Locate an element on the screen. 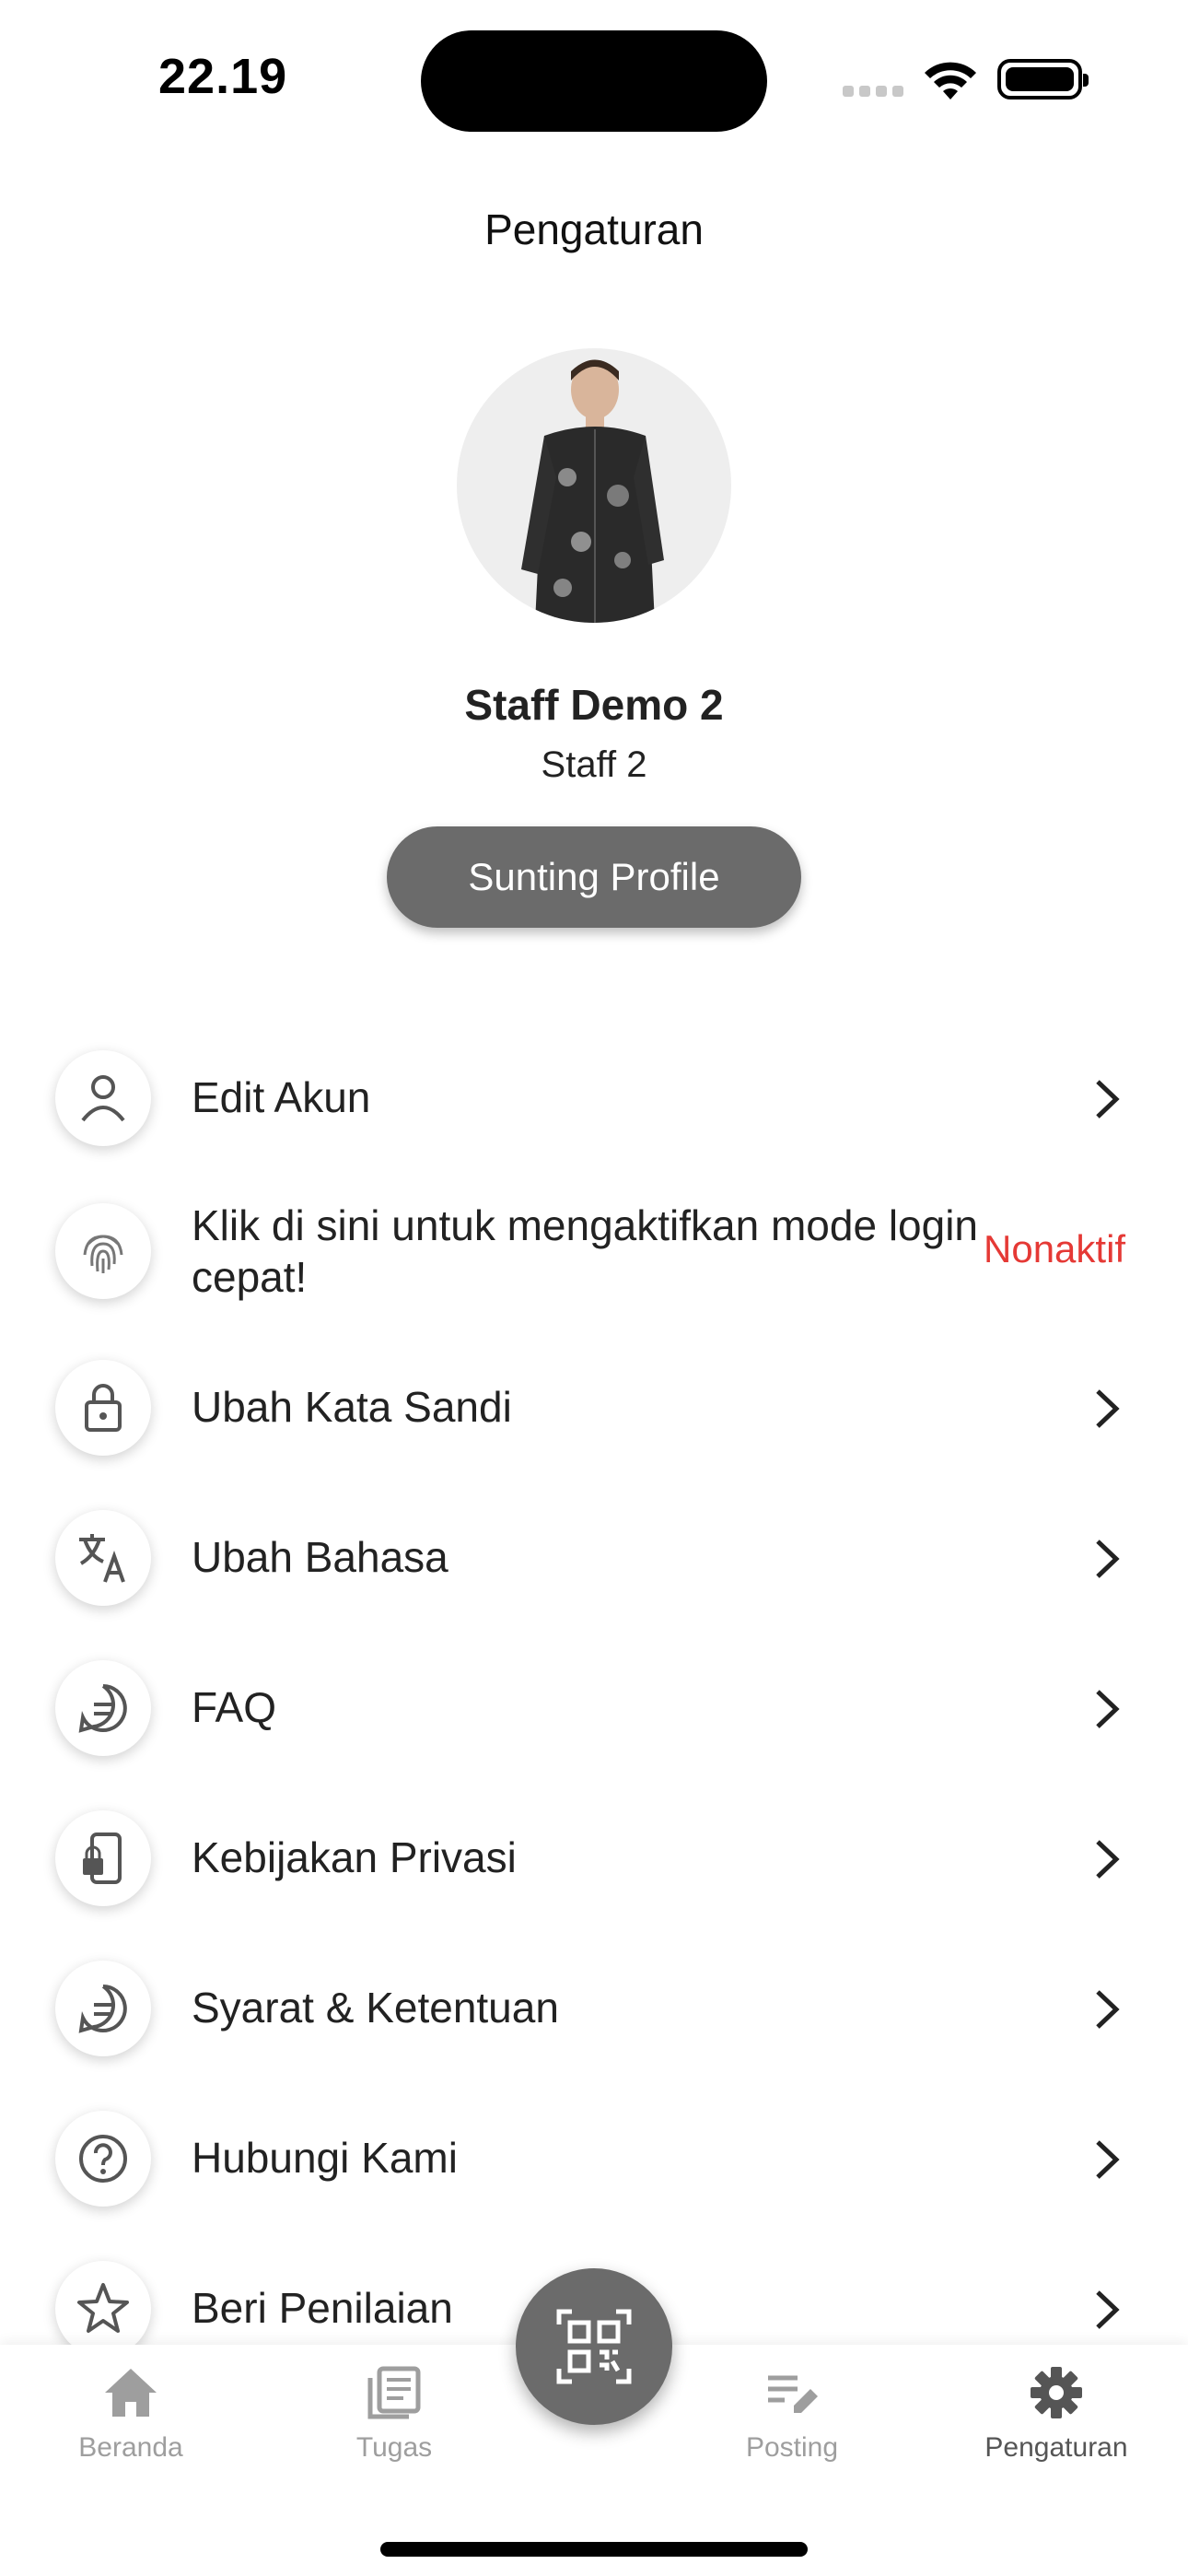  lock-icon is located at coordinates (103, 1408).